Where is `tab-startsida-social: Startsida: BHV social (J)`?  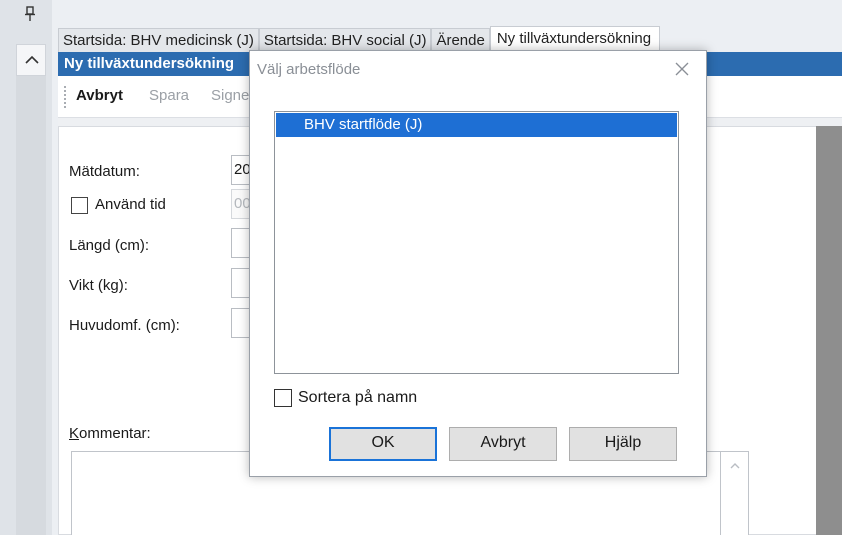 tab-startsida-social: Startsida: BHV social (J) is located at coordinates (345, 40).